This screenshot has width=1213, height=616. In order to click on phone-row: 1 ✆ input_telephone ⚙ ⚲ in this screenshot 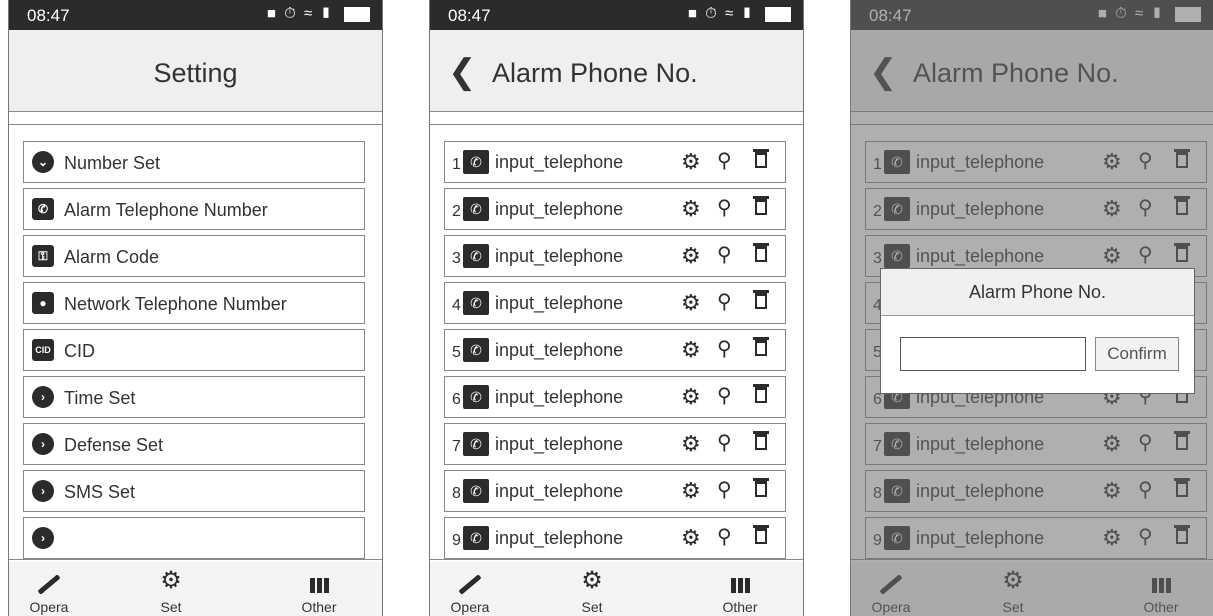, I will do `click(615, 162)`.